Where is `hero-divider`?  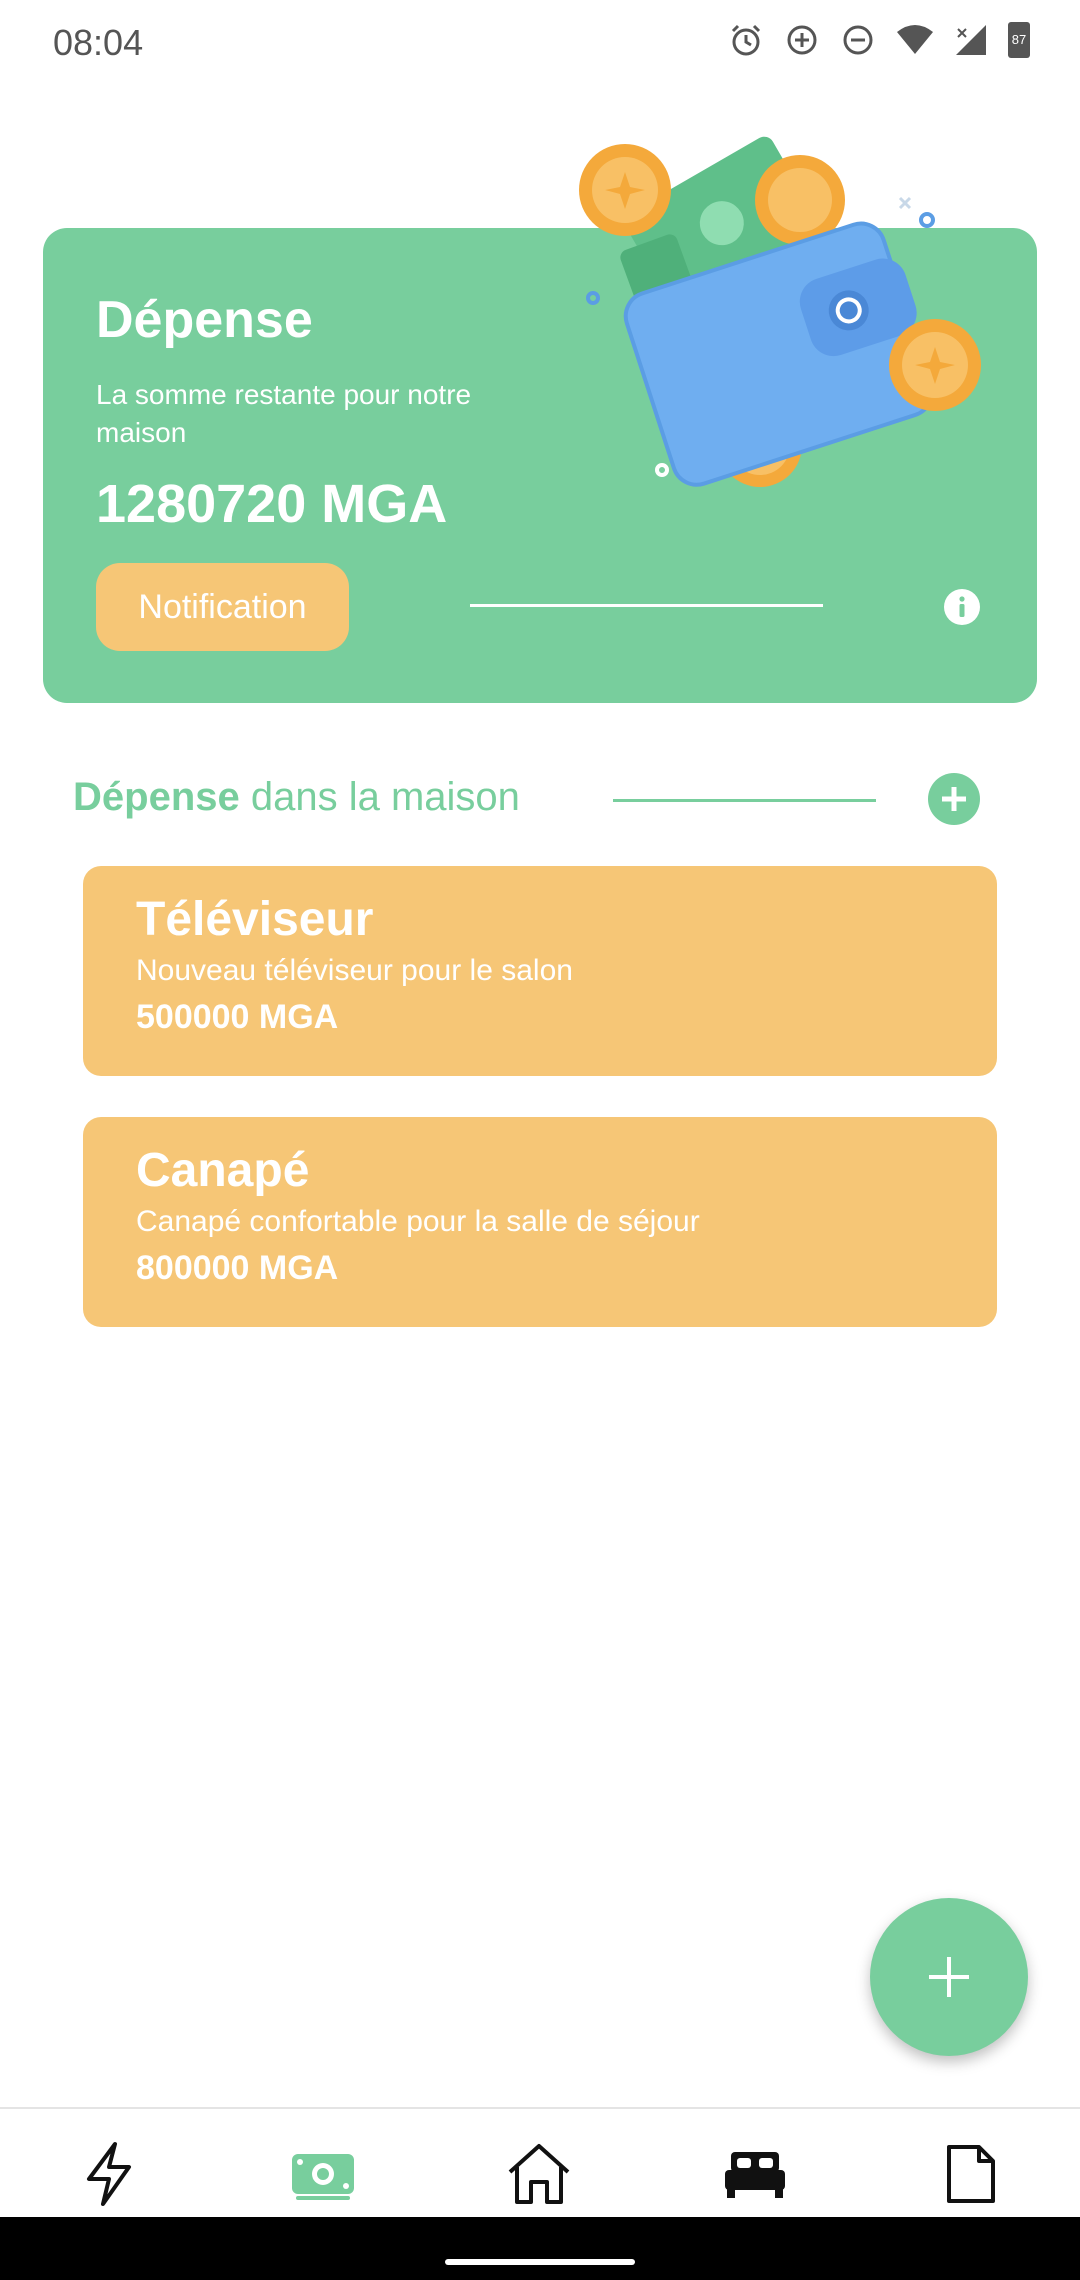
hero-divider is located at coordinates (646, 605).